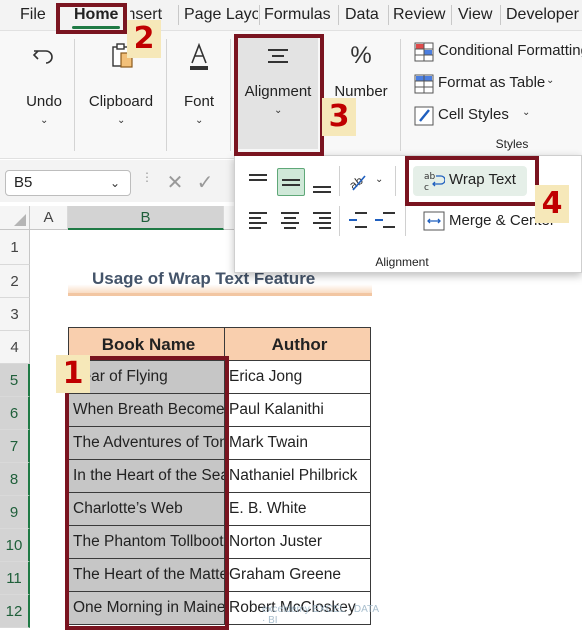 The image size is (582, 642). What do you see at coordinates (15, 545) in the screenshot?
I see `row-header-10: 10` at bounding box center [15, 545].